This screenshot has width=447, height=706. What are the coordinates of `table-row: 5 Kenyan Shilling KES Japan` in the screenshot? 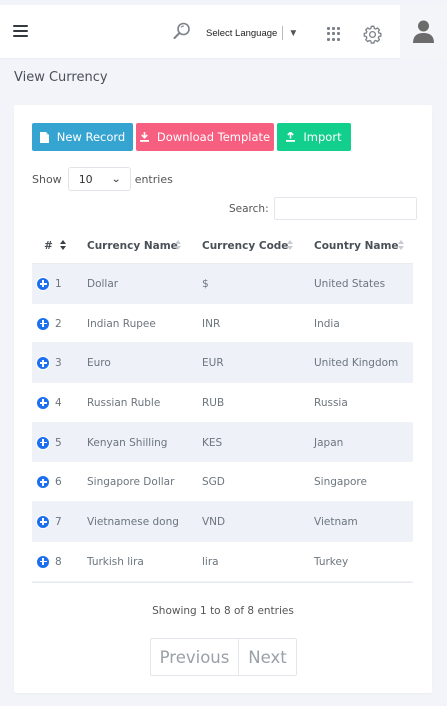 It's located at (222, 442).